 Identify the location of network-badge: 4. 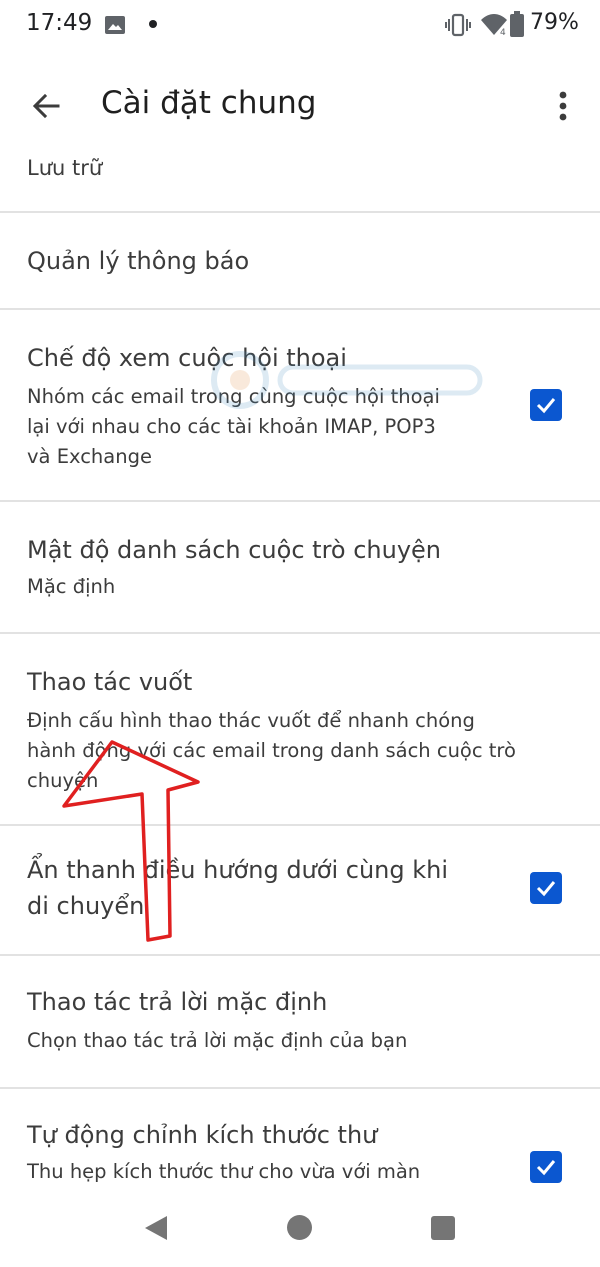
(503, 32).